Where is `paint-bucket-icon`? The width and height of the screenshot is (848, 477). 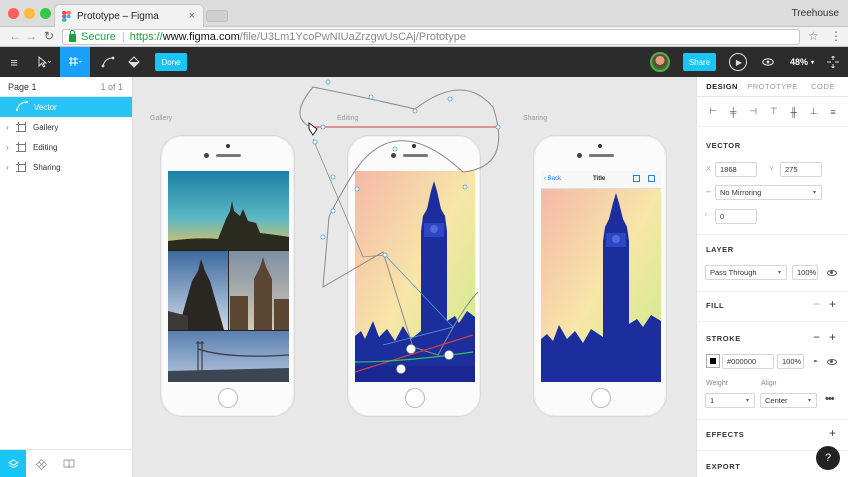
paint-bucket-icon is located at coordinates (134, 62).